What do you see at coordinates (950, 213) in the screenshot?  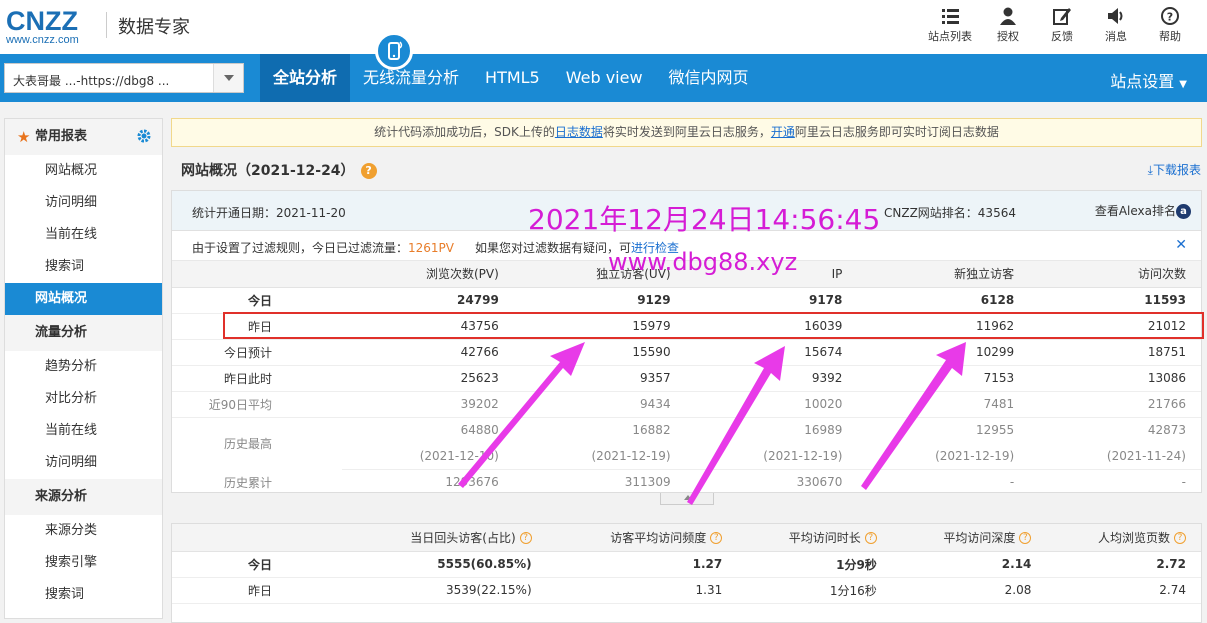 I see `cnzz-rank: CNZZ网站排名：43564` at bounding box center [950, 213].